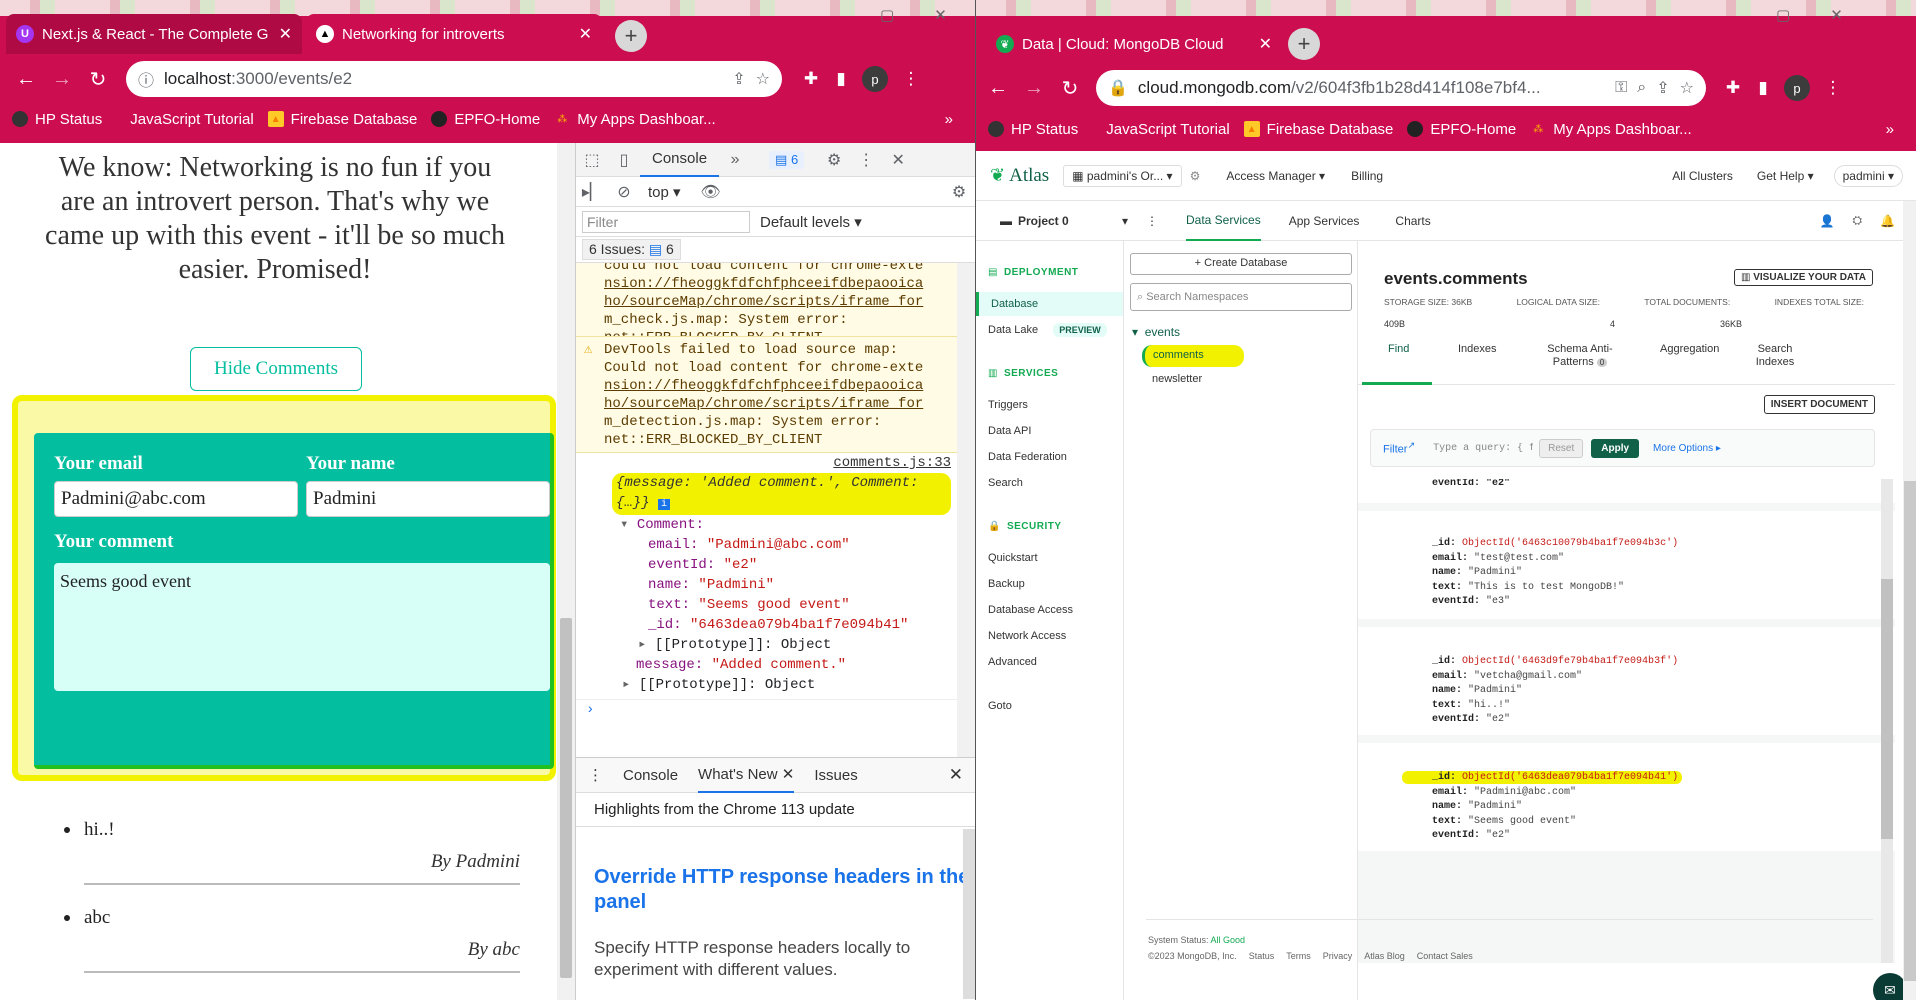 This screenshot has width=1916, height=1000. I want to click on tab-search-indexes: Search Indexes, so click(1775, 356).